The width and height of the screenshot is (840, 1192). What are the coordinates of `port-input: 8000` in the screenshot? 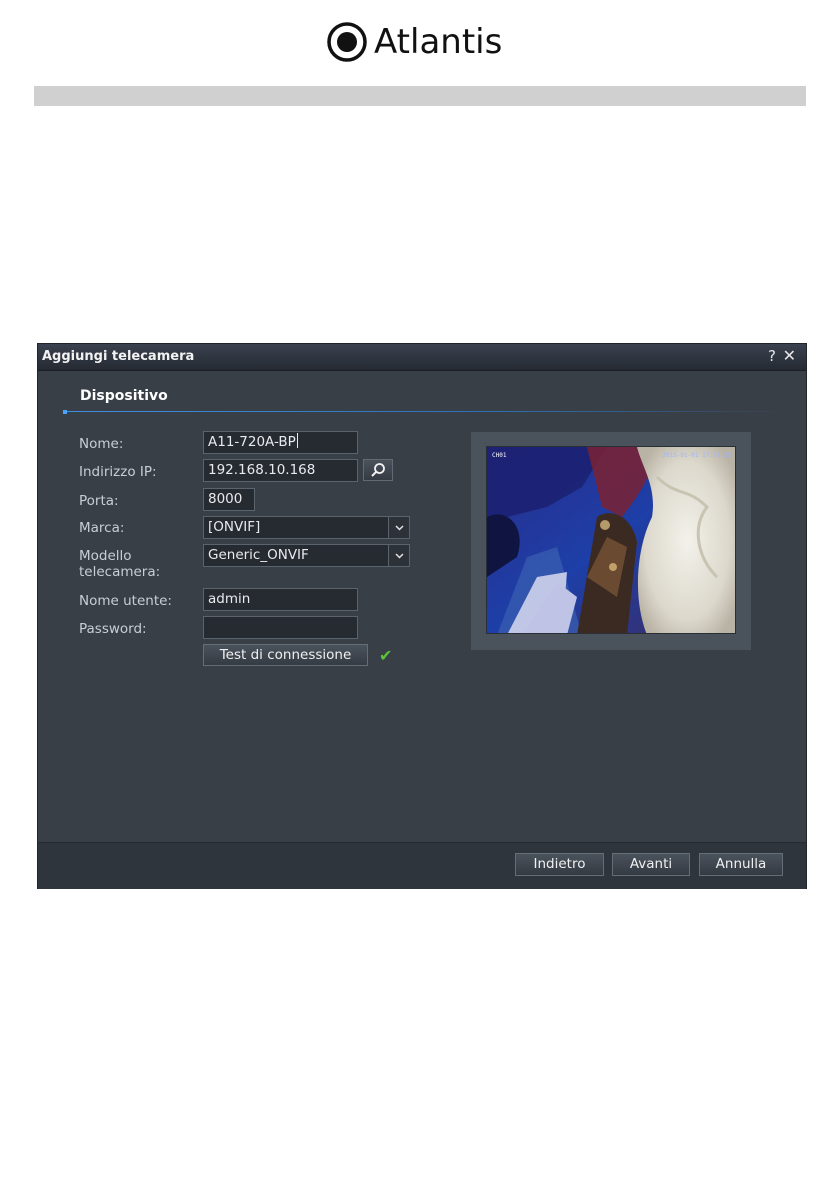 It's located at (229, 499).